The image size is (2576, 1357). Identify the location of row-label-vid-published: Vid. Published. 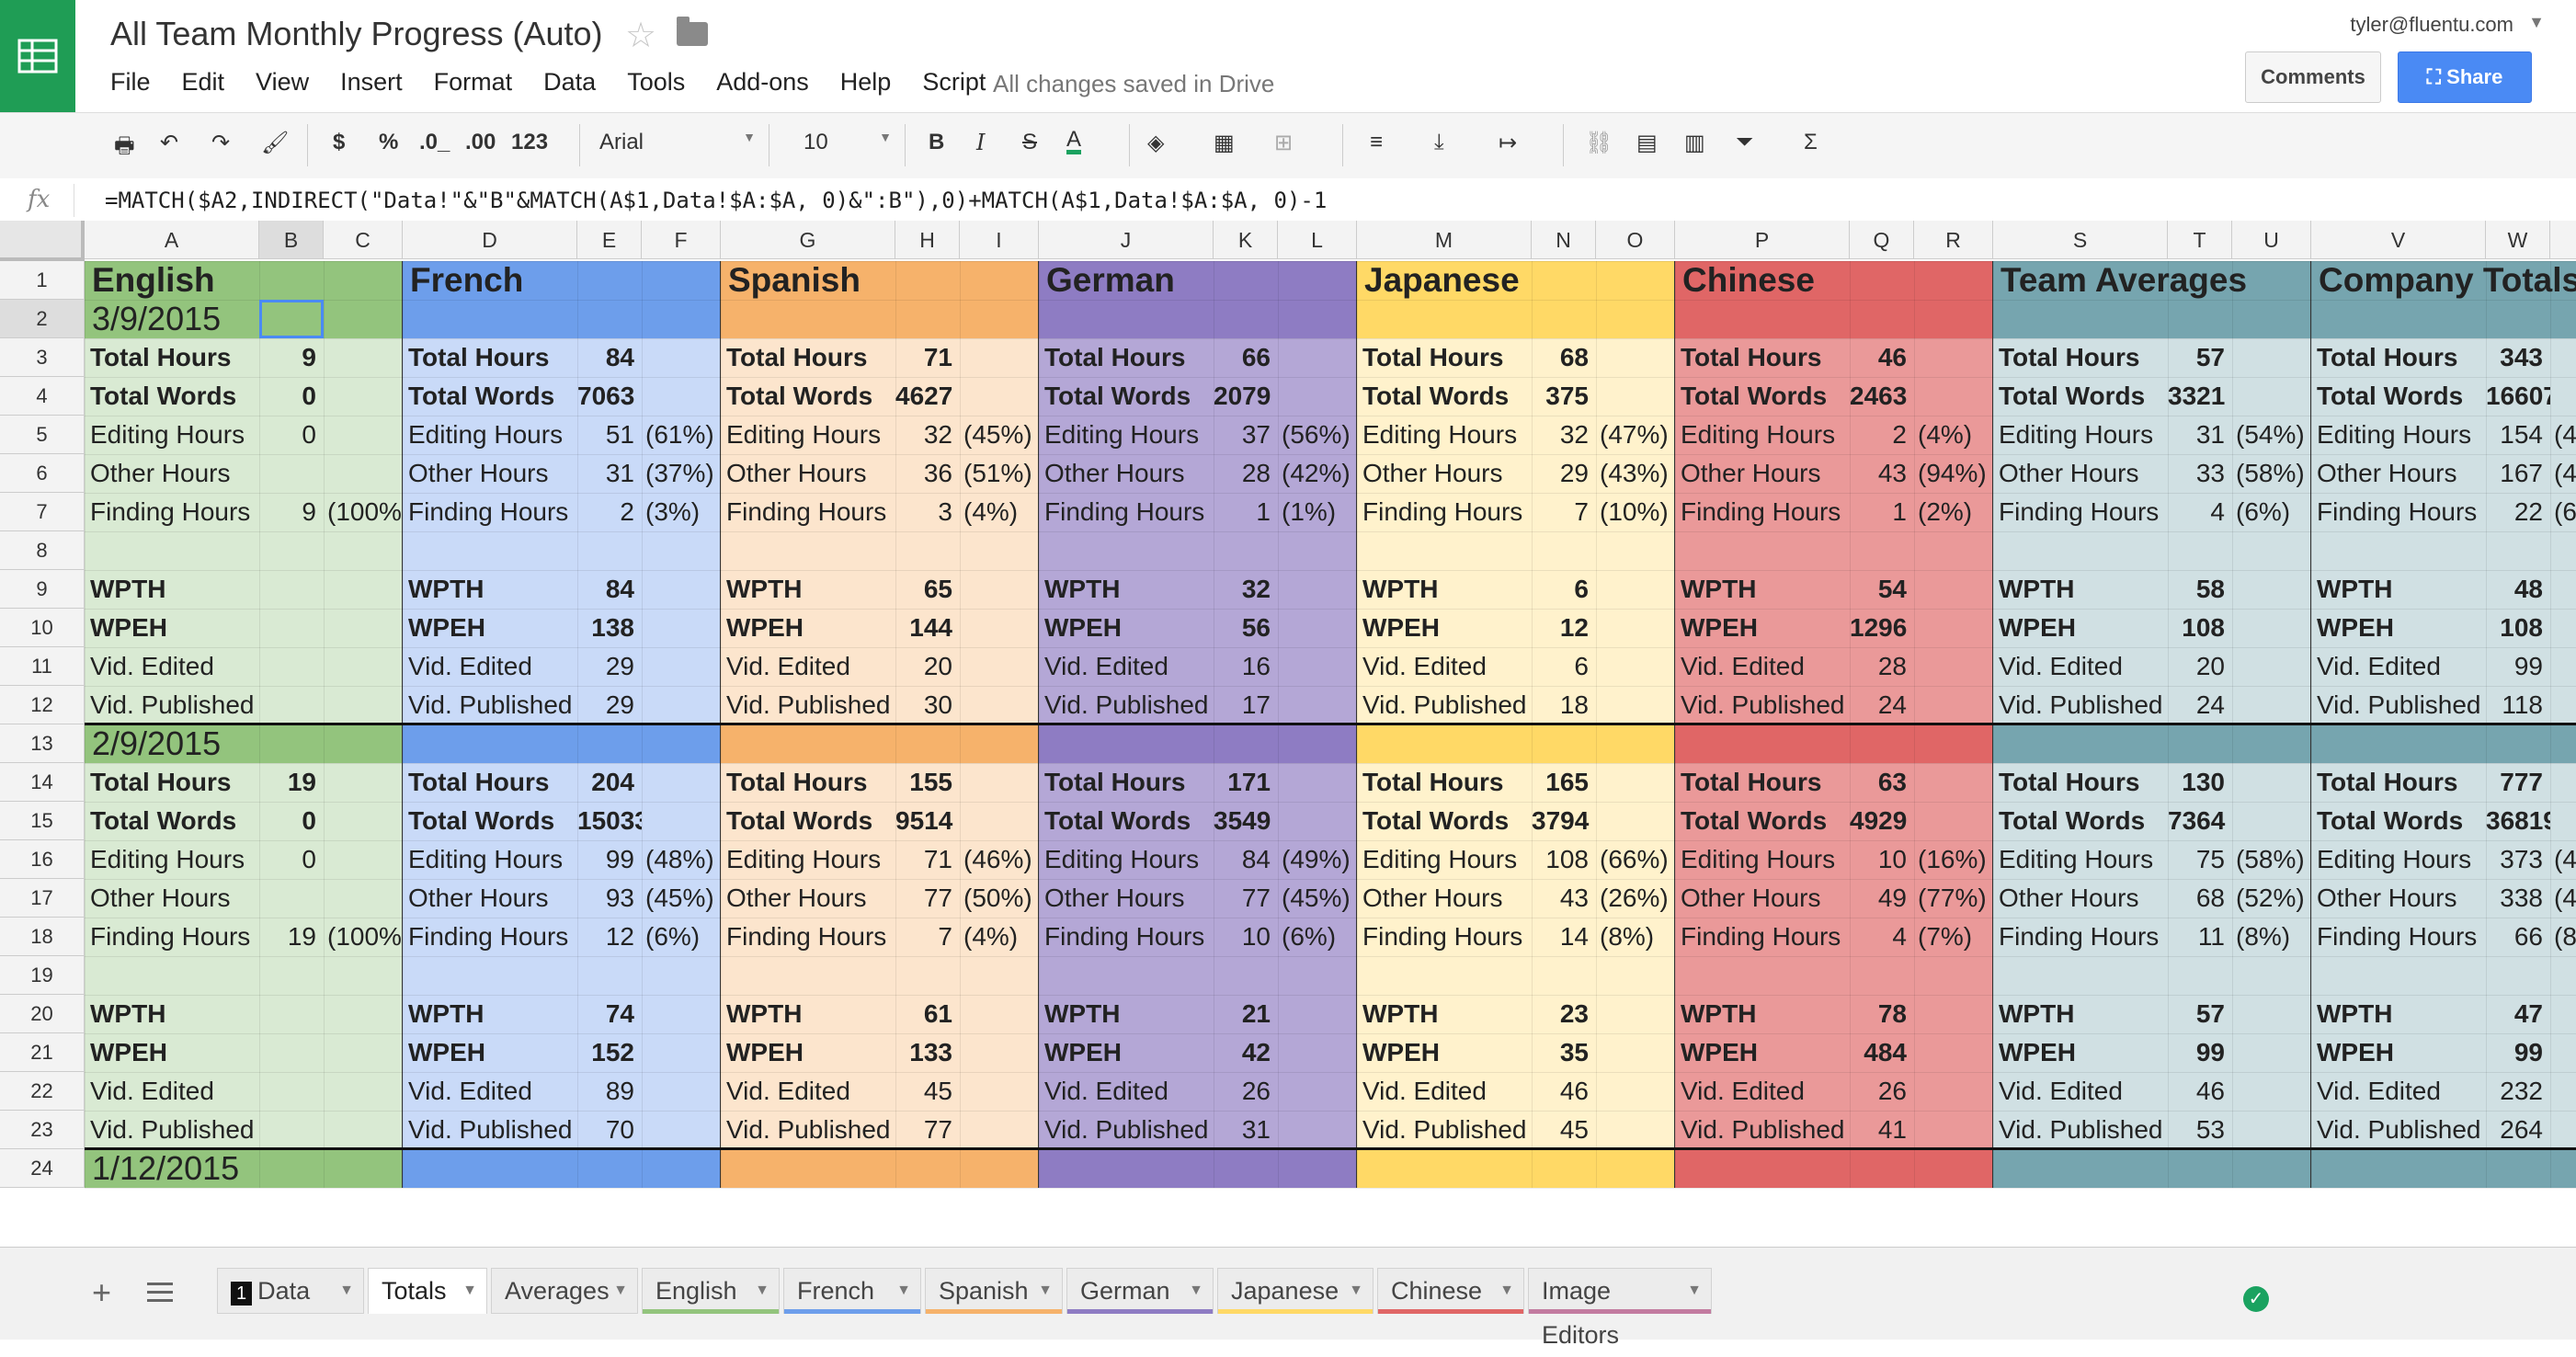
(1126, 1130).